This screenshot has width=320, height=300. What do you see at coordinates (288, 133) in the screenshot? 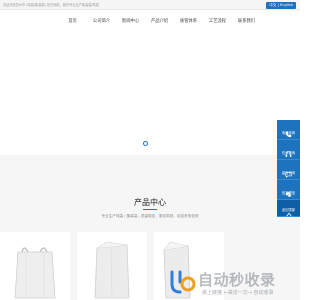
I see `sidebar-item-label: 电话咨询` at bounding box center [288, 133].